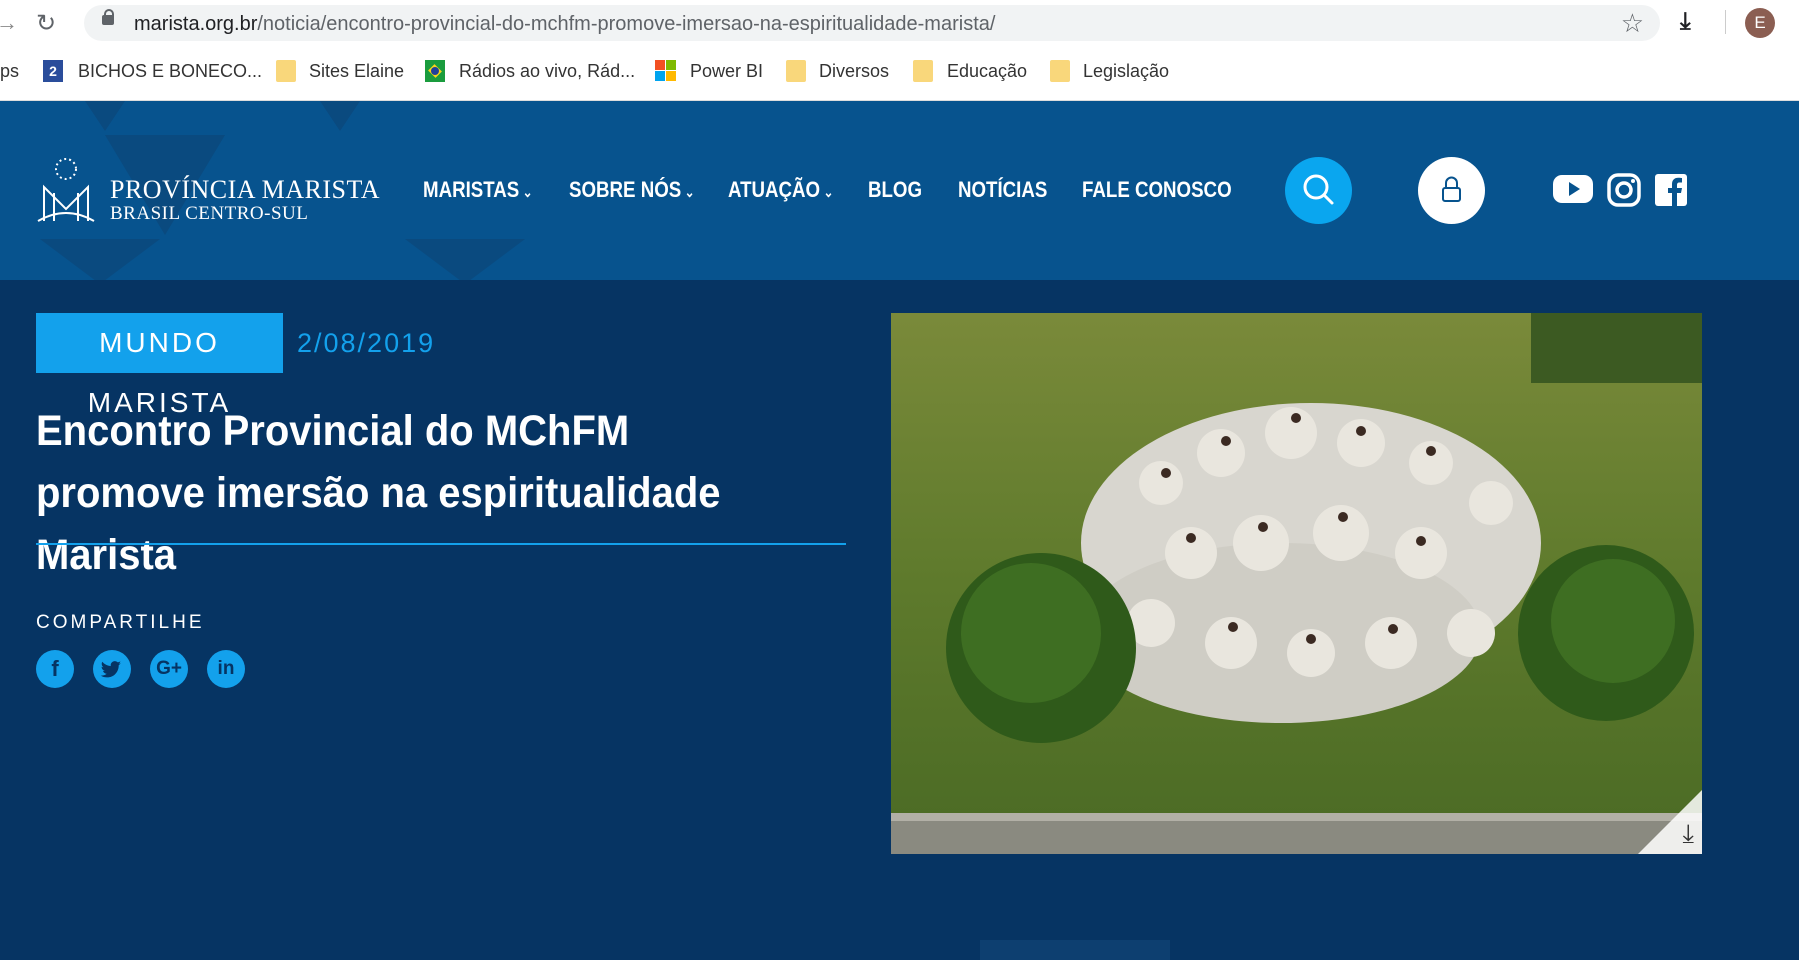  I want to click on login-button, so click(1451, 190).